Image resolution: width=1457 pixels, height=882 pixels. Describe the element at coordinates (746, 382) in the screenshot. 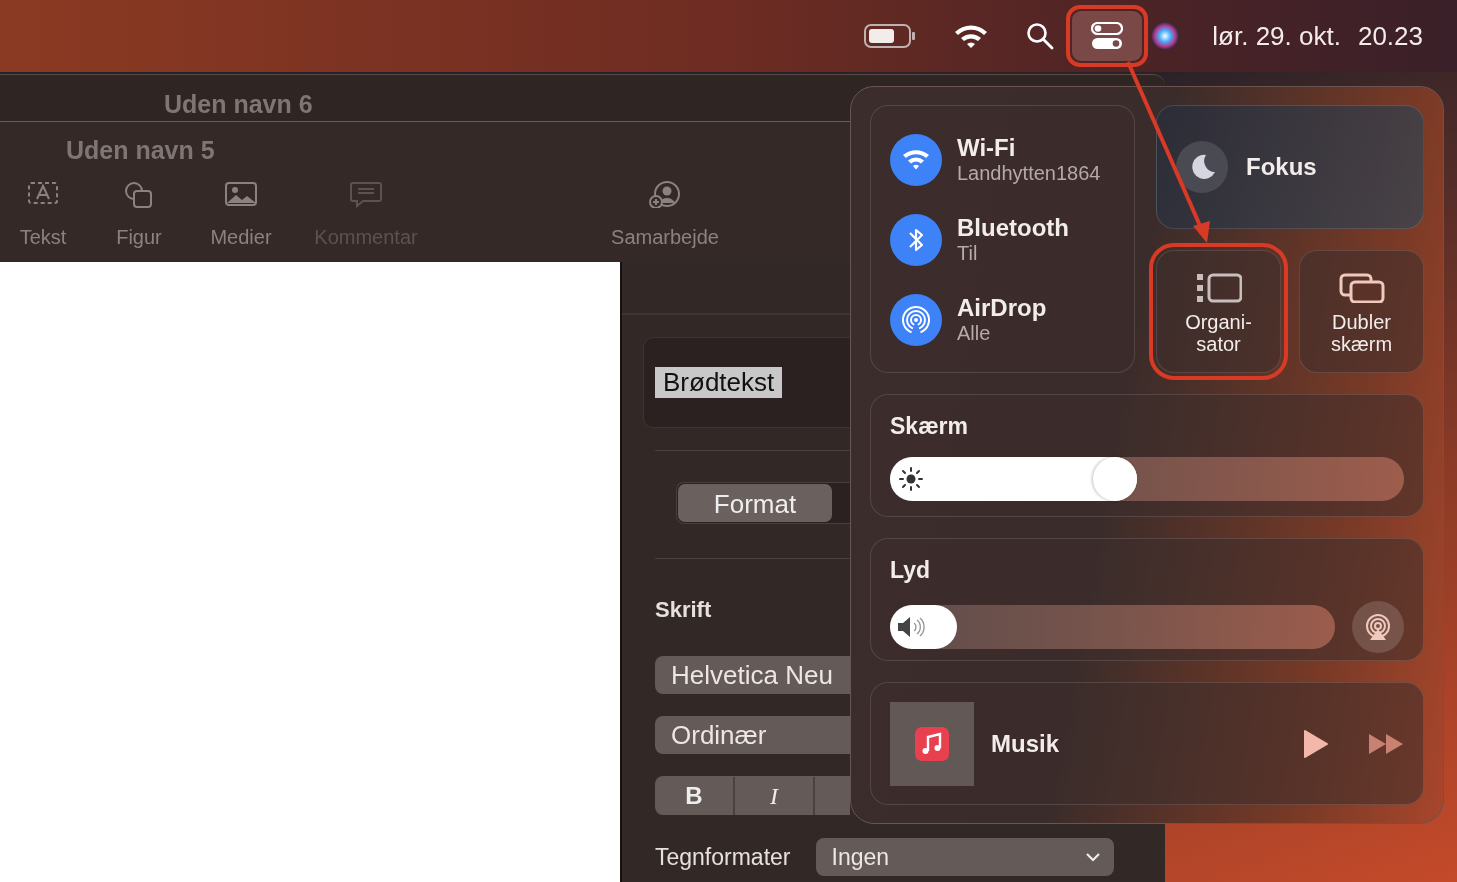

I see `paragraph-style-box: Brødtekst` at that location.